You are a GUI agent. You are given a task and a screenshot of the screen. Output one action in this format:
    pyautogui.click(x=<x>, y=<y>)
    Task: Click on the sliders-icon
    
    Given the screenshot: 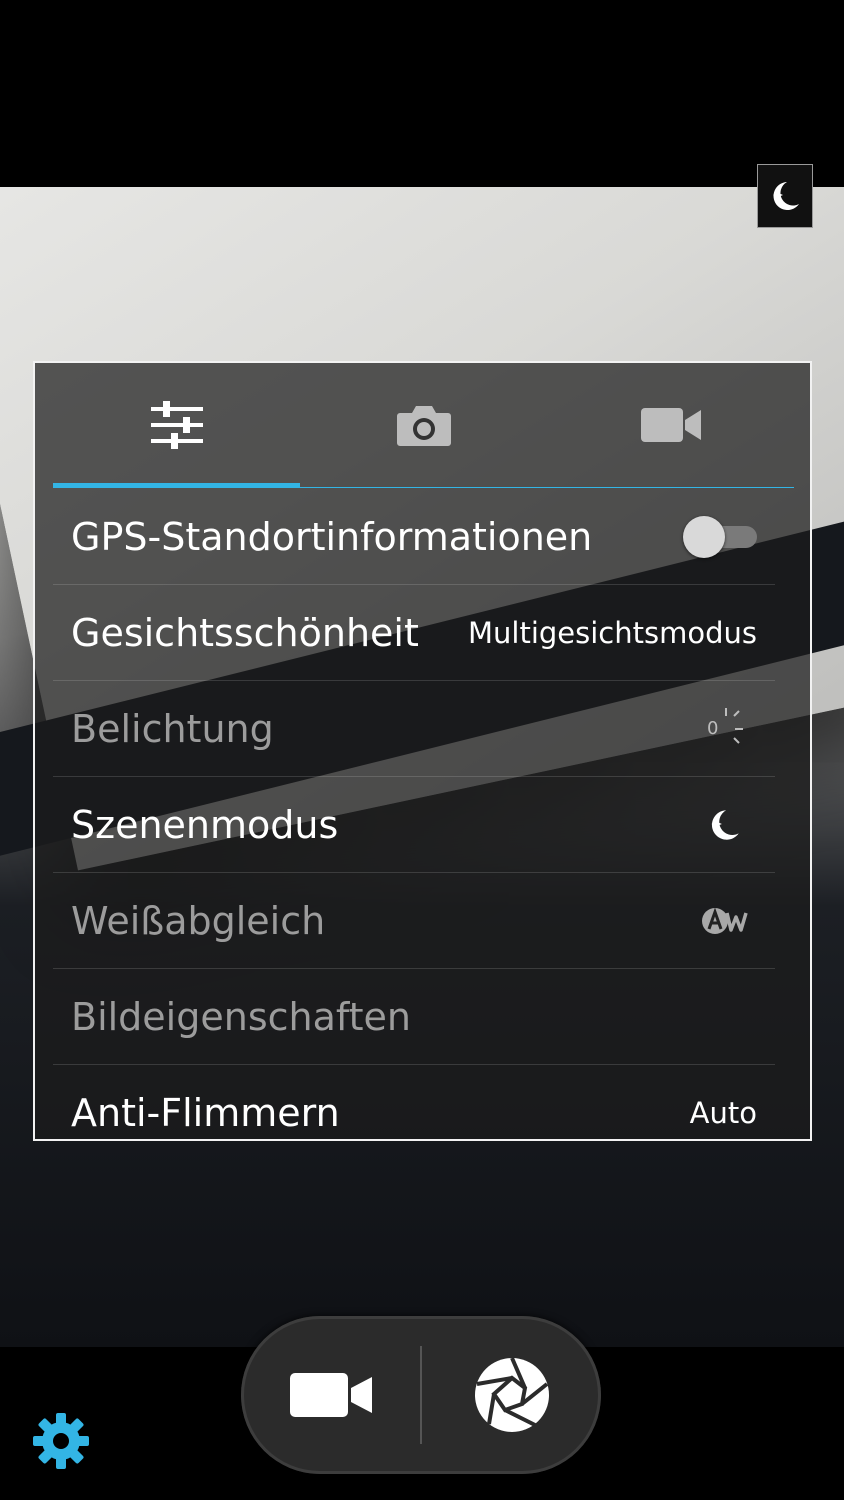 What is the action you would take?
    pyautogui.click(x=176, y=425)
    